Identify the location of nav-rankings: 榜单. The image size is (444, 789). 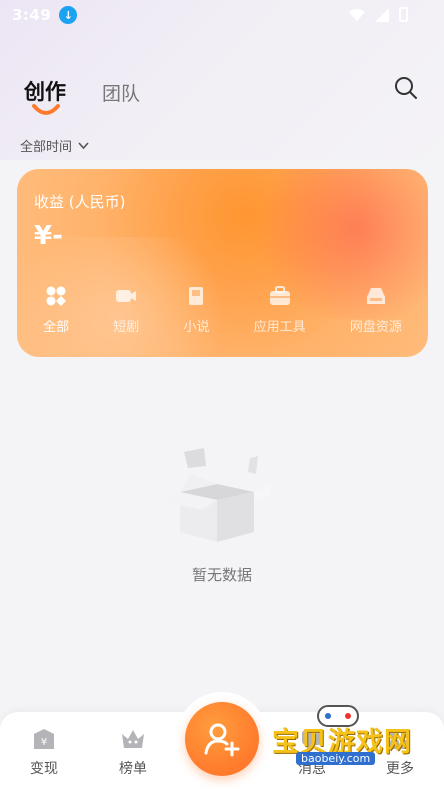
(133, 752).